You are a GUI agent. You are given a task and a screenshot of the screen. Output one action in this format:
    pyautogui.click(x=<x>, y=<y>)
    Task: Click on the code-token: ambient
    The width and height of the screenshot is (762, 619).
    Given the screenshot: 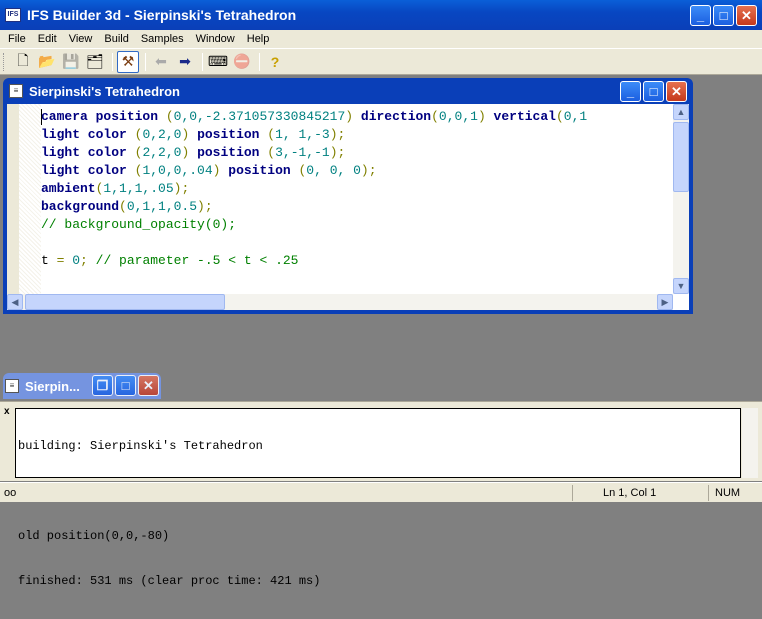 What is the action you would take?
    pyautogui.click(x=68, y=188)
    